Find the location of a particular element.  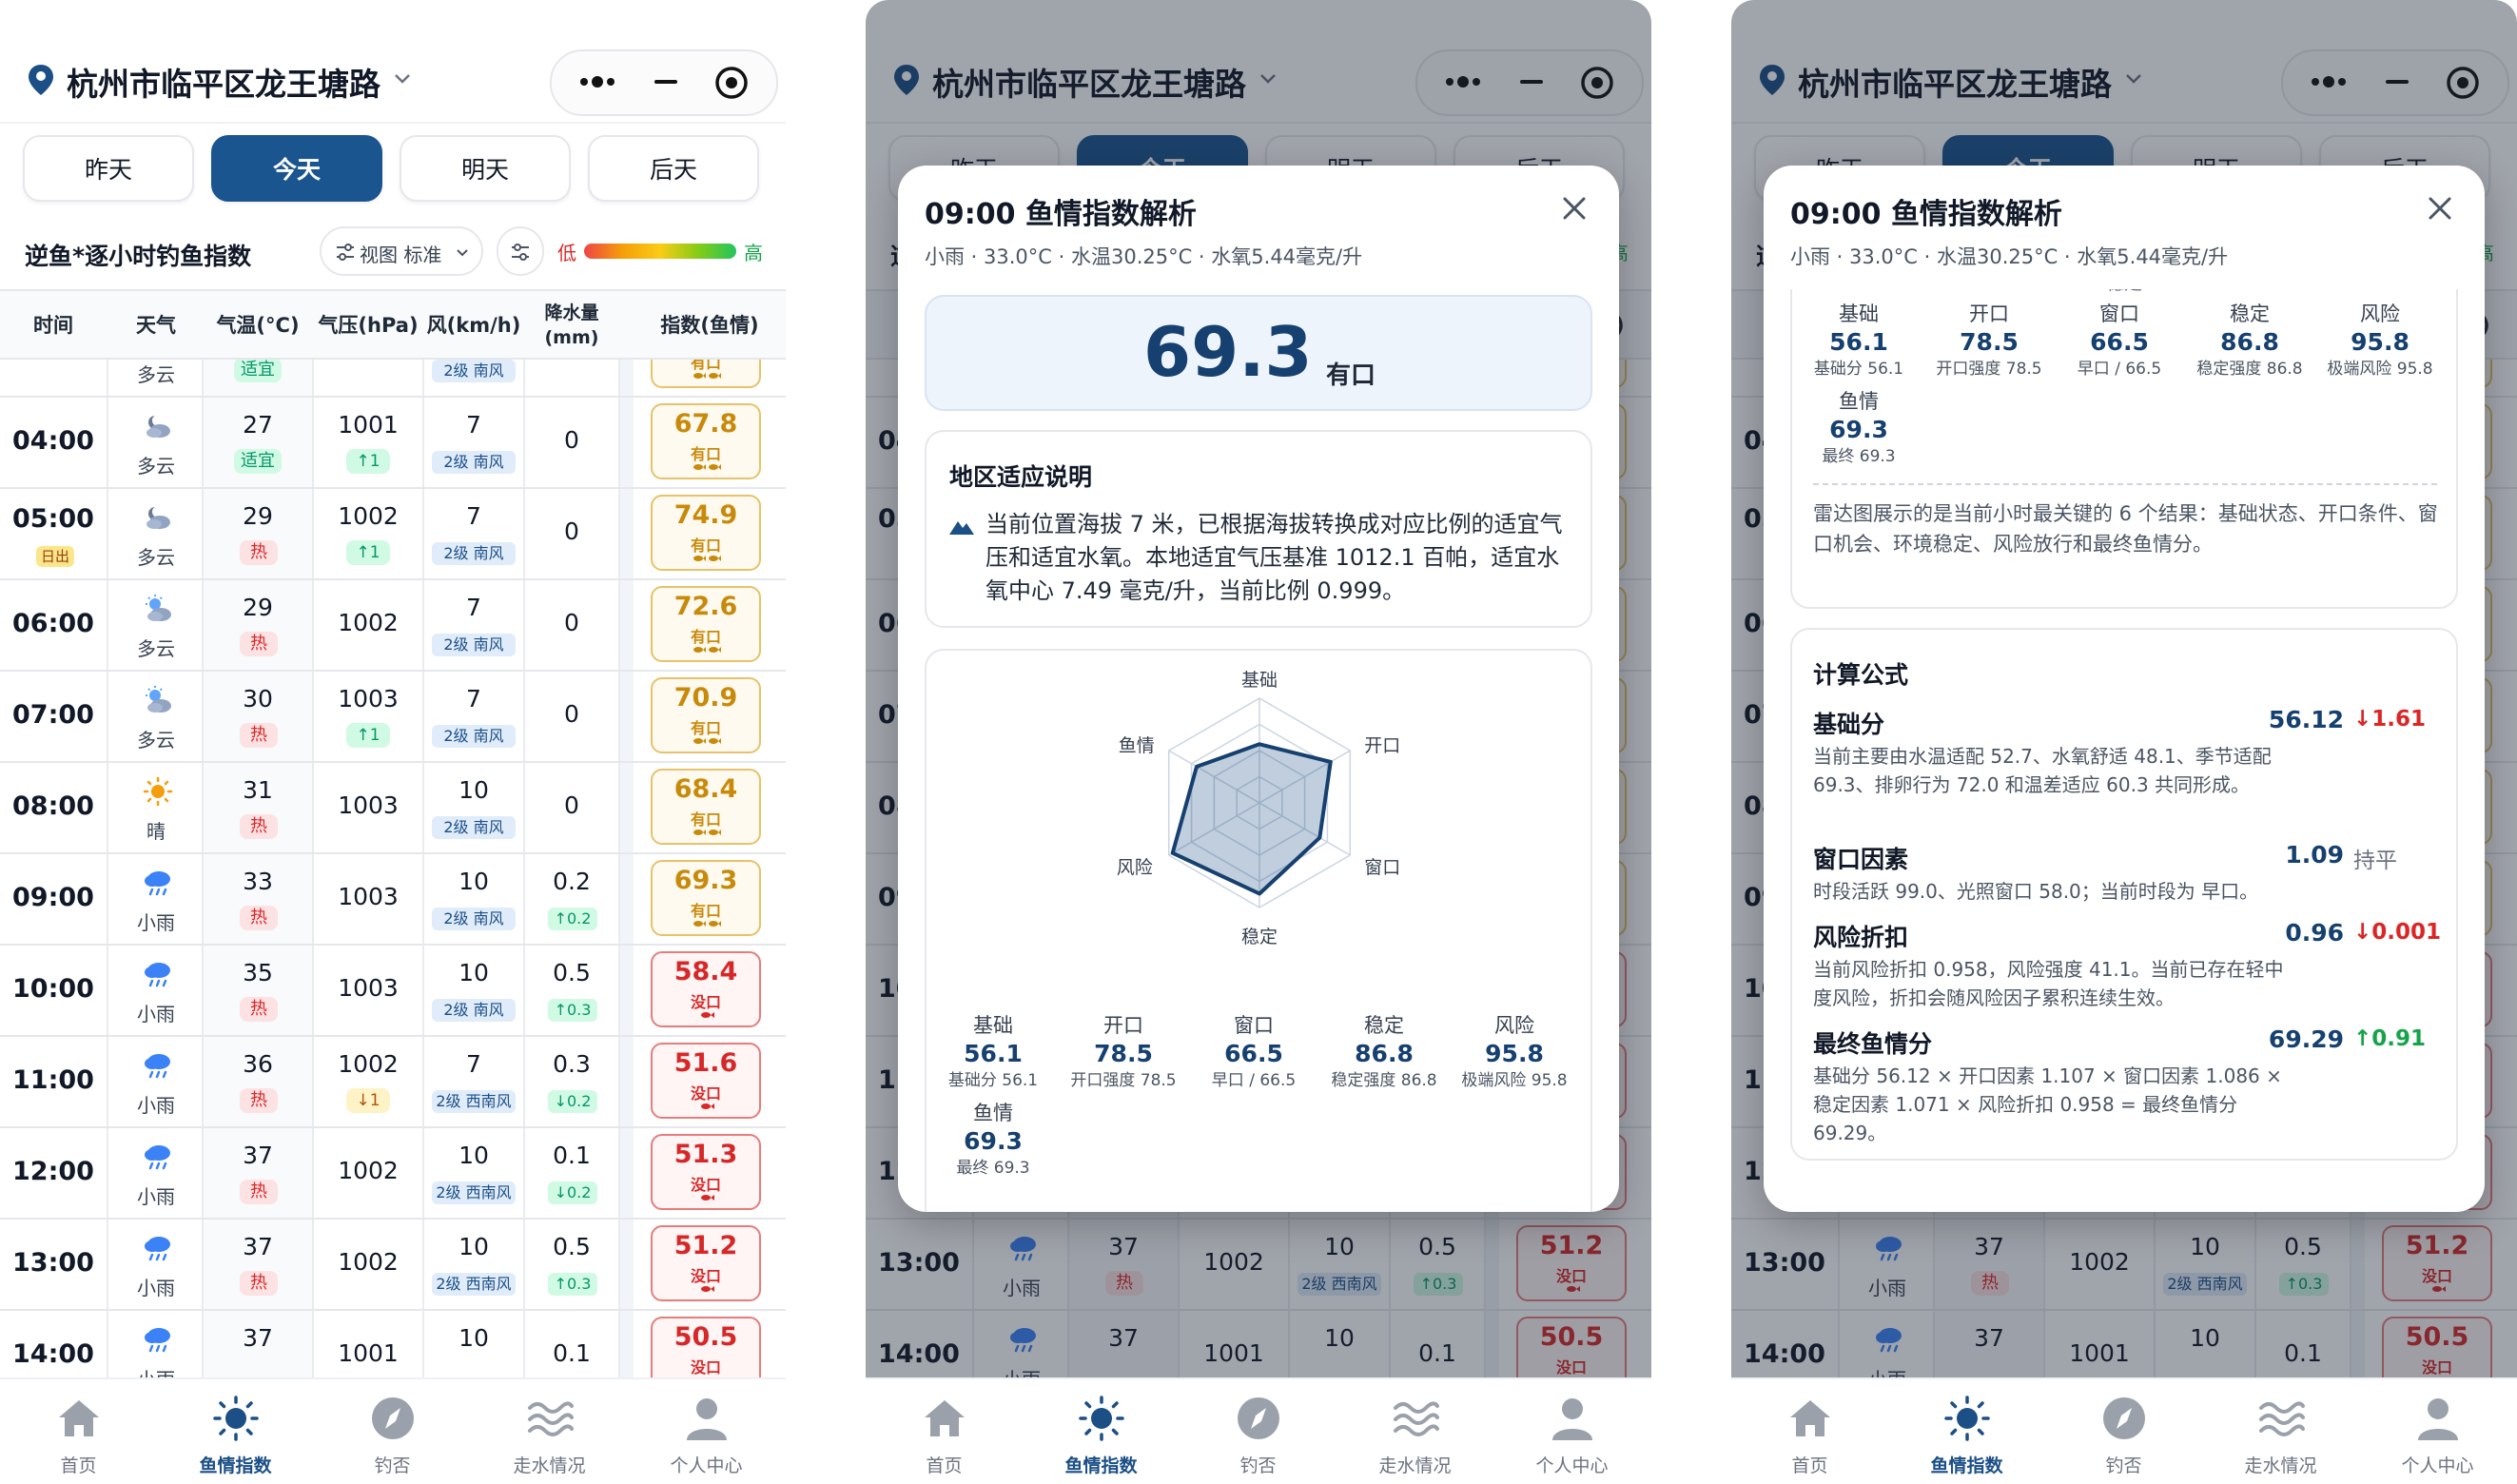

location-name: 杭州市临平区龙王塘路 is located at coordinates (223, 82).